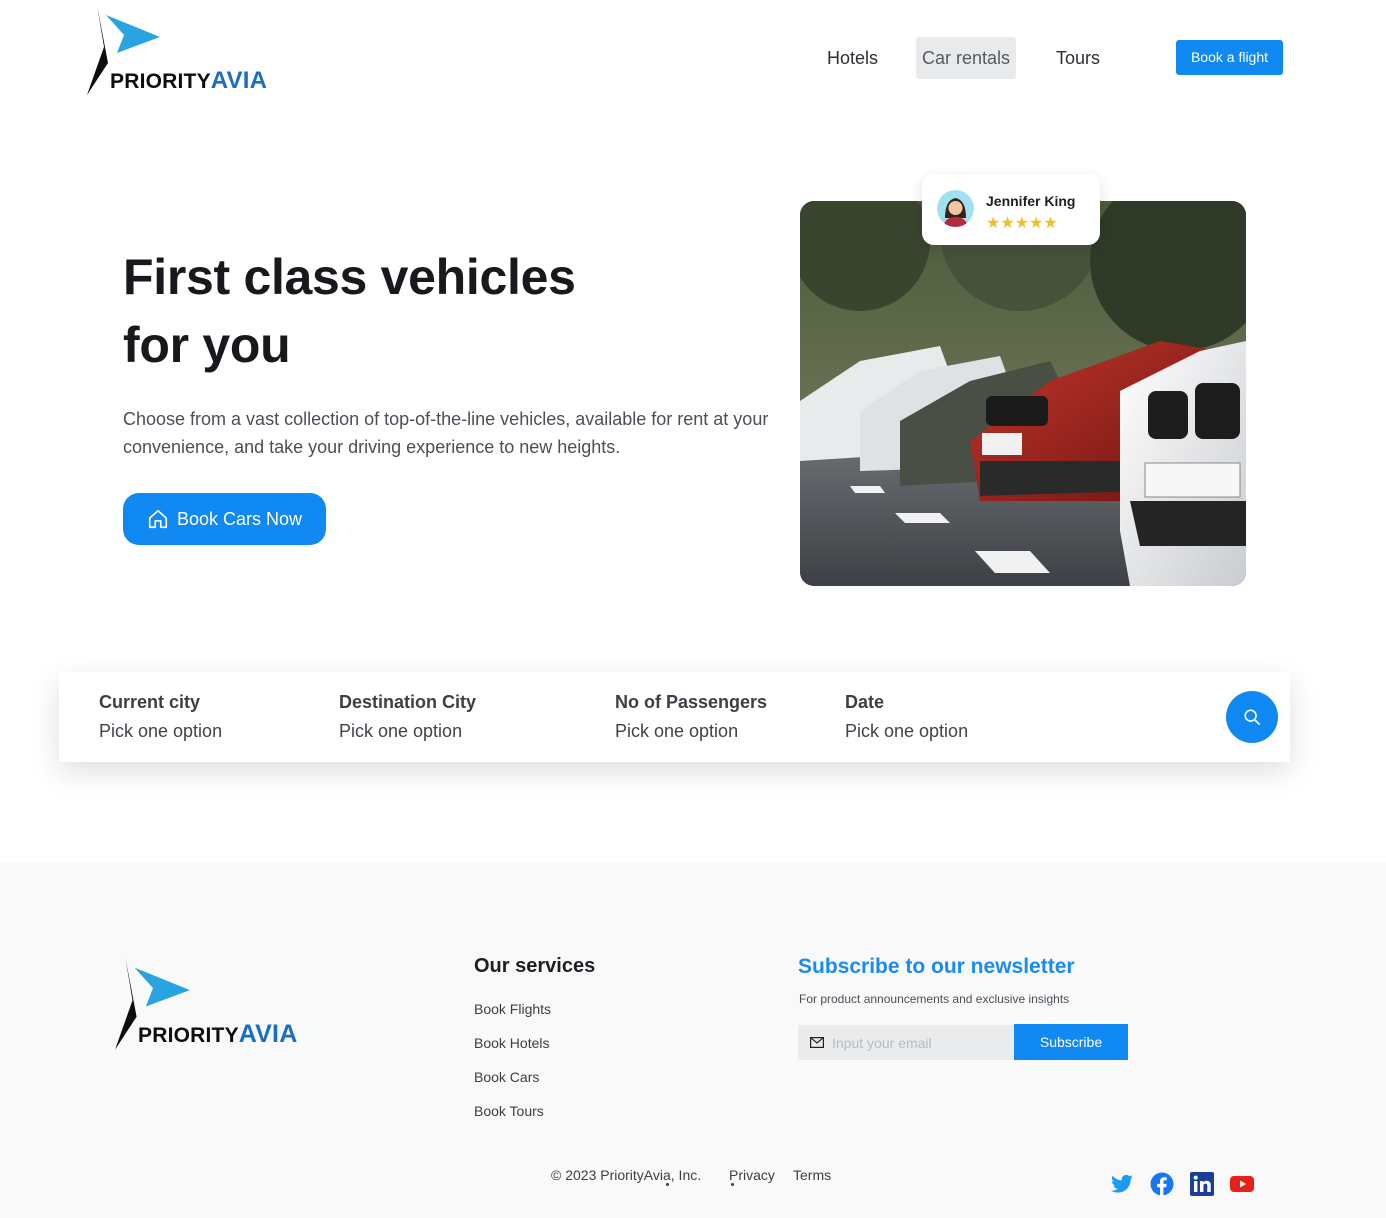  I want to click on date-select: Pick one option, so click(906, 731).